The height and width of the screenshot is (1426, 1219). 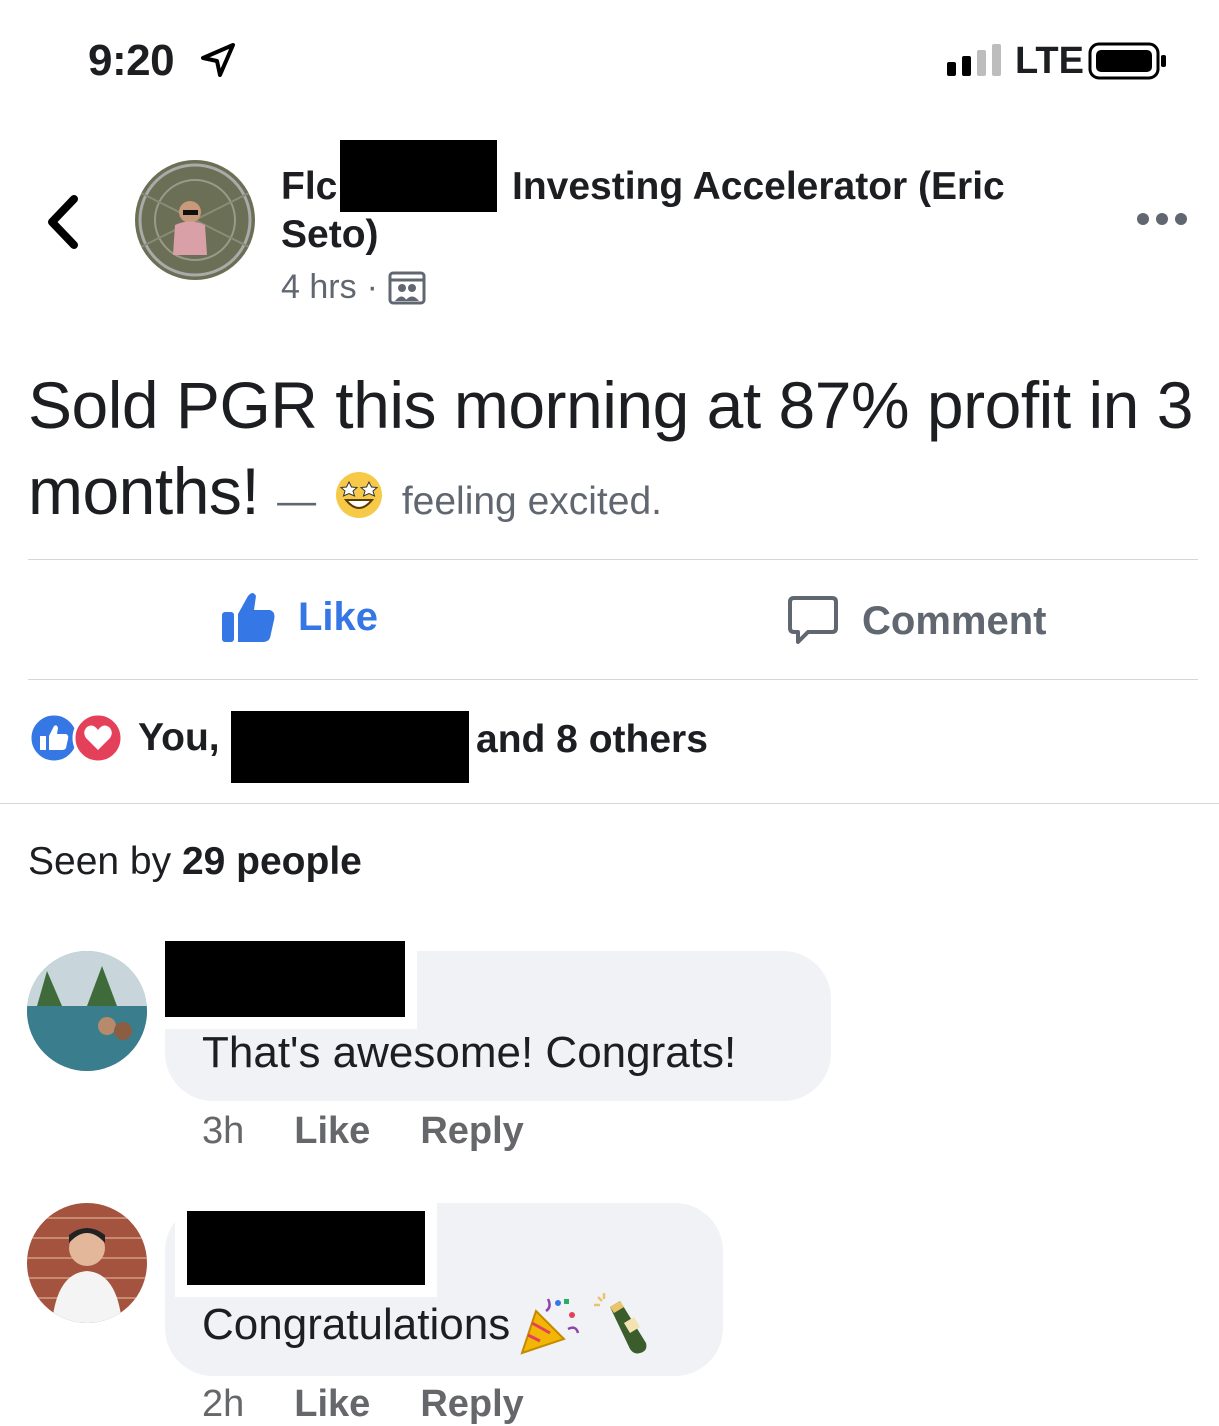 What do you see at coordinates (356, 1324) in the screenshot?
I see `comment-text: Congratulations` at bounding box center [356, 1324].